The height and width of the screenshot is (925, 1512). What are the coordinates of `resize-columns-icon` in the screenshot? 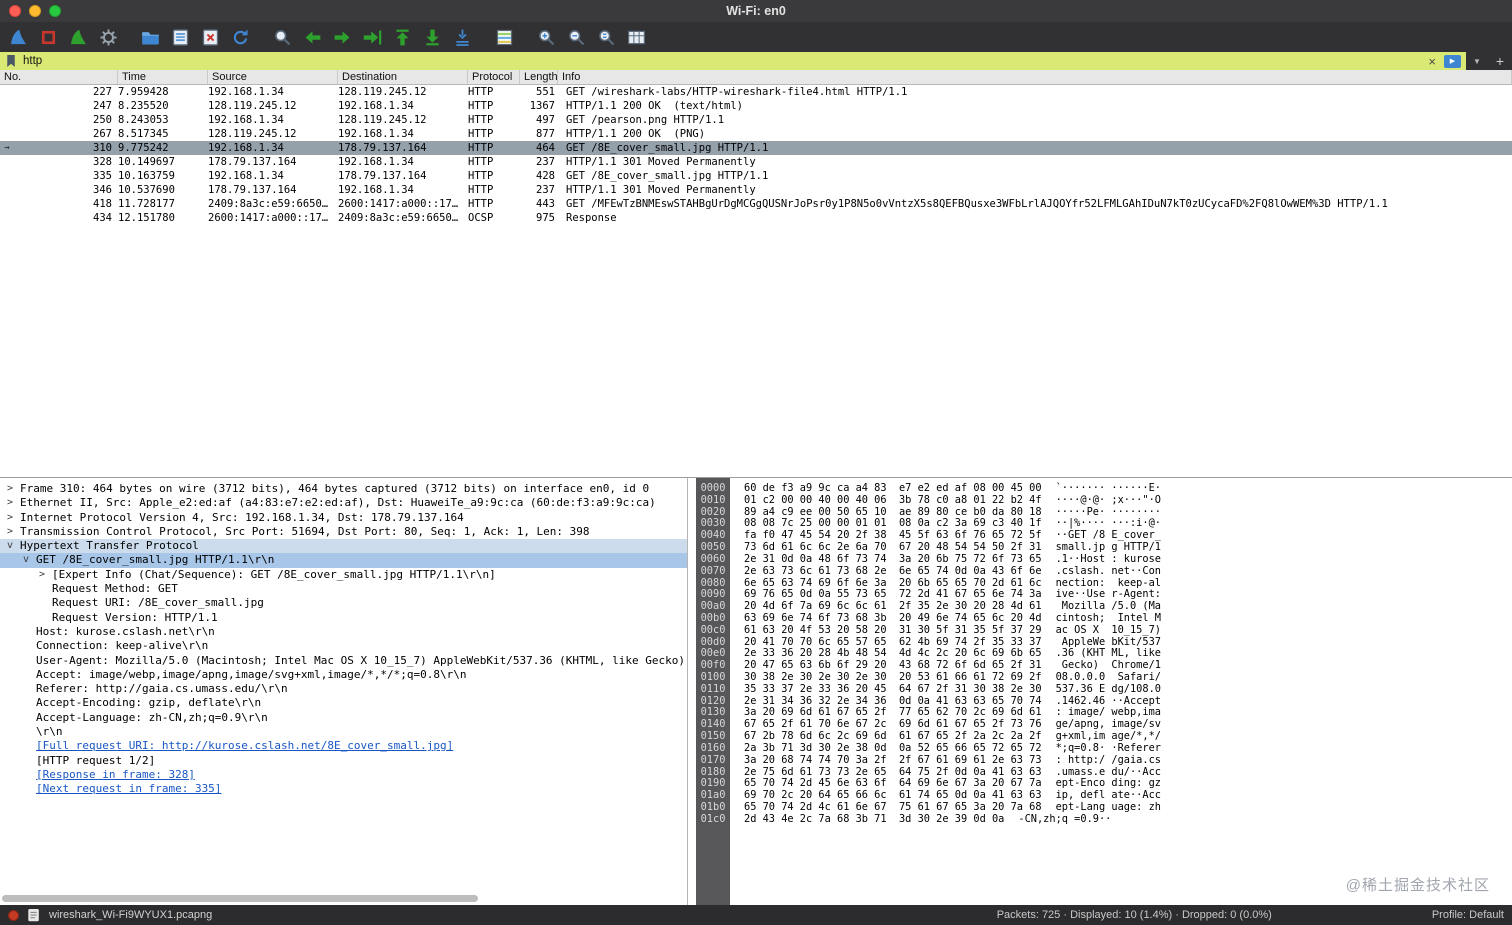 It's located at (636, 37).